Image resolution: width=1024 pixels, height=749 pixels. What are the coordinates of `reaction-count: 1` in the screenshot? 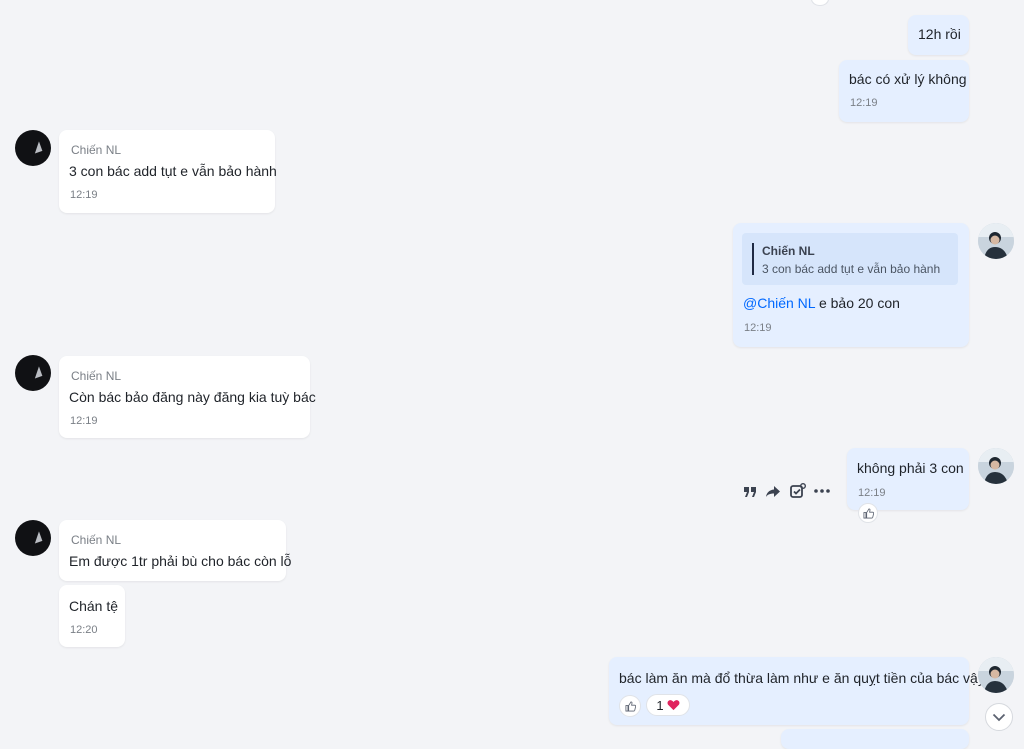 It's located at (660, 705).